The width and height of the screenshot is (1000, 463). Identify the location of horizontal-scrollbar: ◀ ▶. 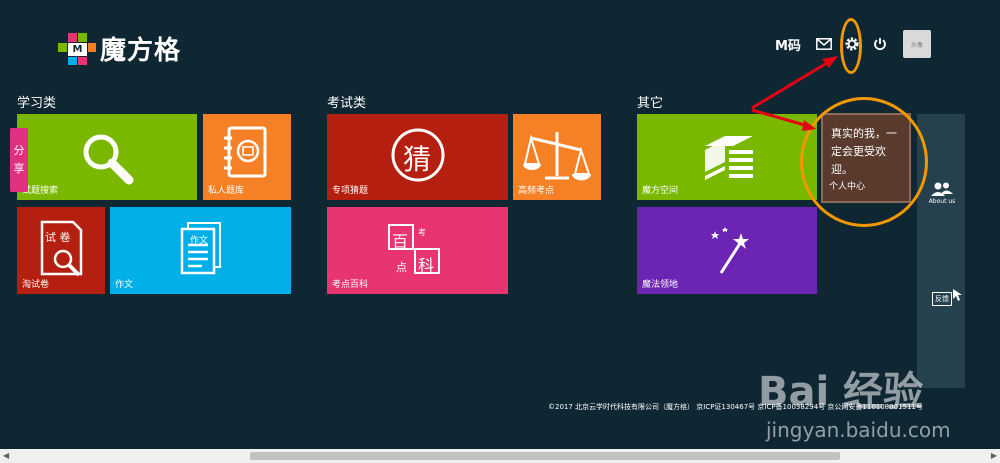
(500, 456).